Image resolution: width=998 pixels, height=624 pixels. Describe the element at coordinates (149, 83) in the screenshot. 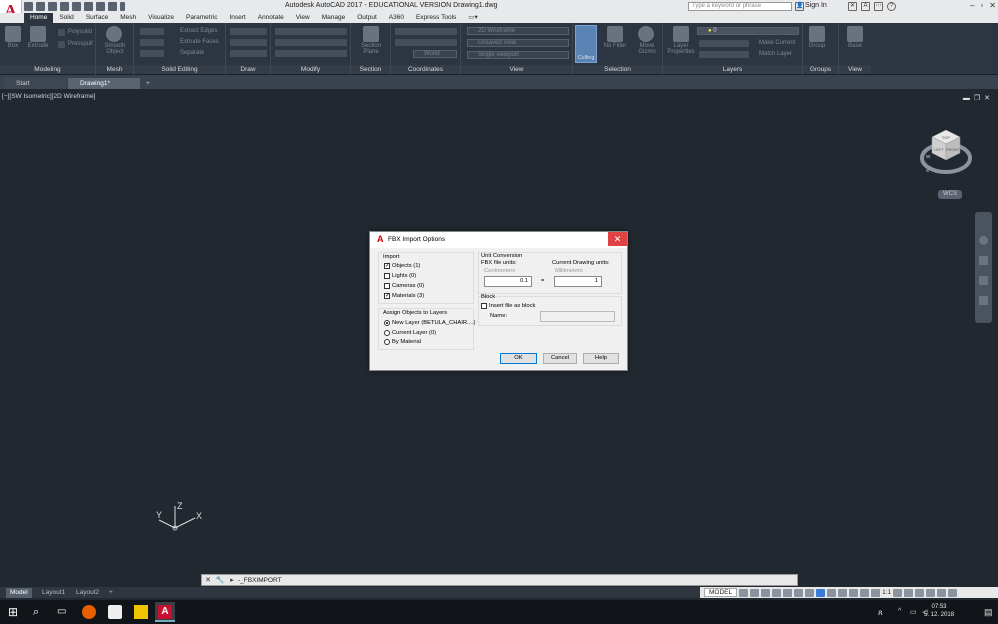

I see `new-tab-icon: +` at that location.